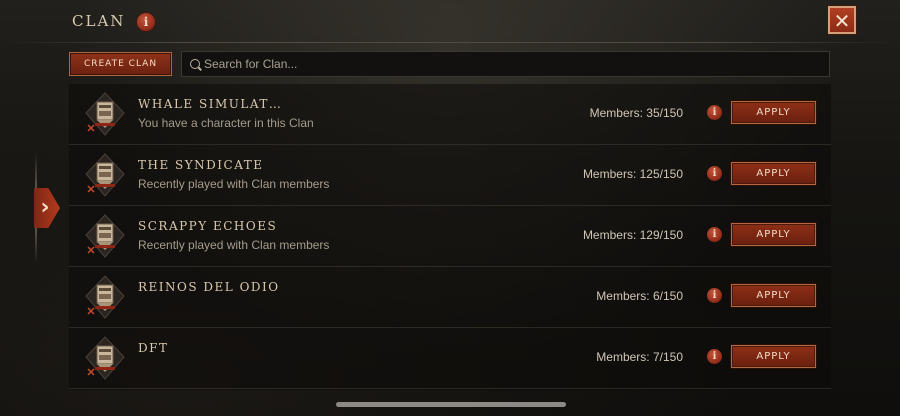 Image resolution: width=900 pixels, height=416 pixels. I want to click on clan-members: Members: 35/150, so click(636, 113).